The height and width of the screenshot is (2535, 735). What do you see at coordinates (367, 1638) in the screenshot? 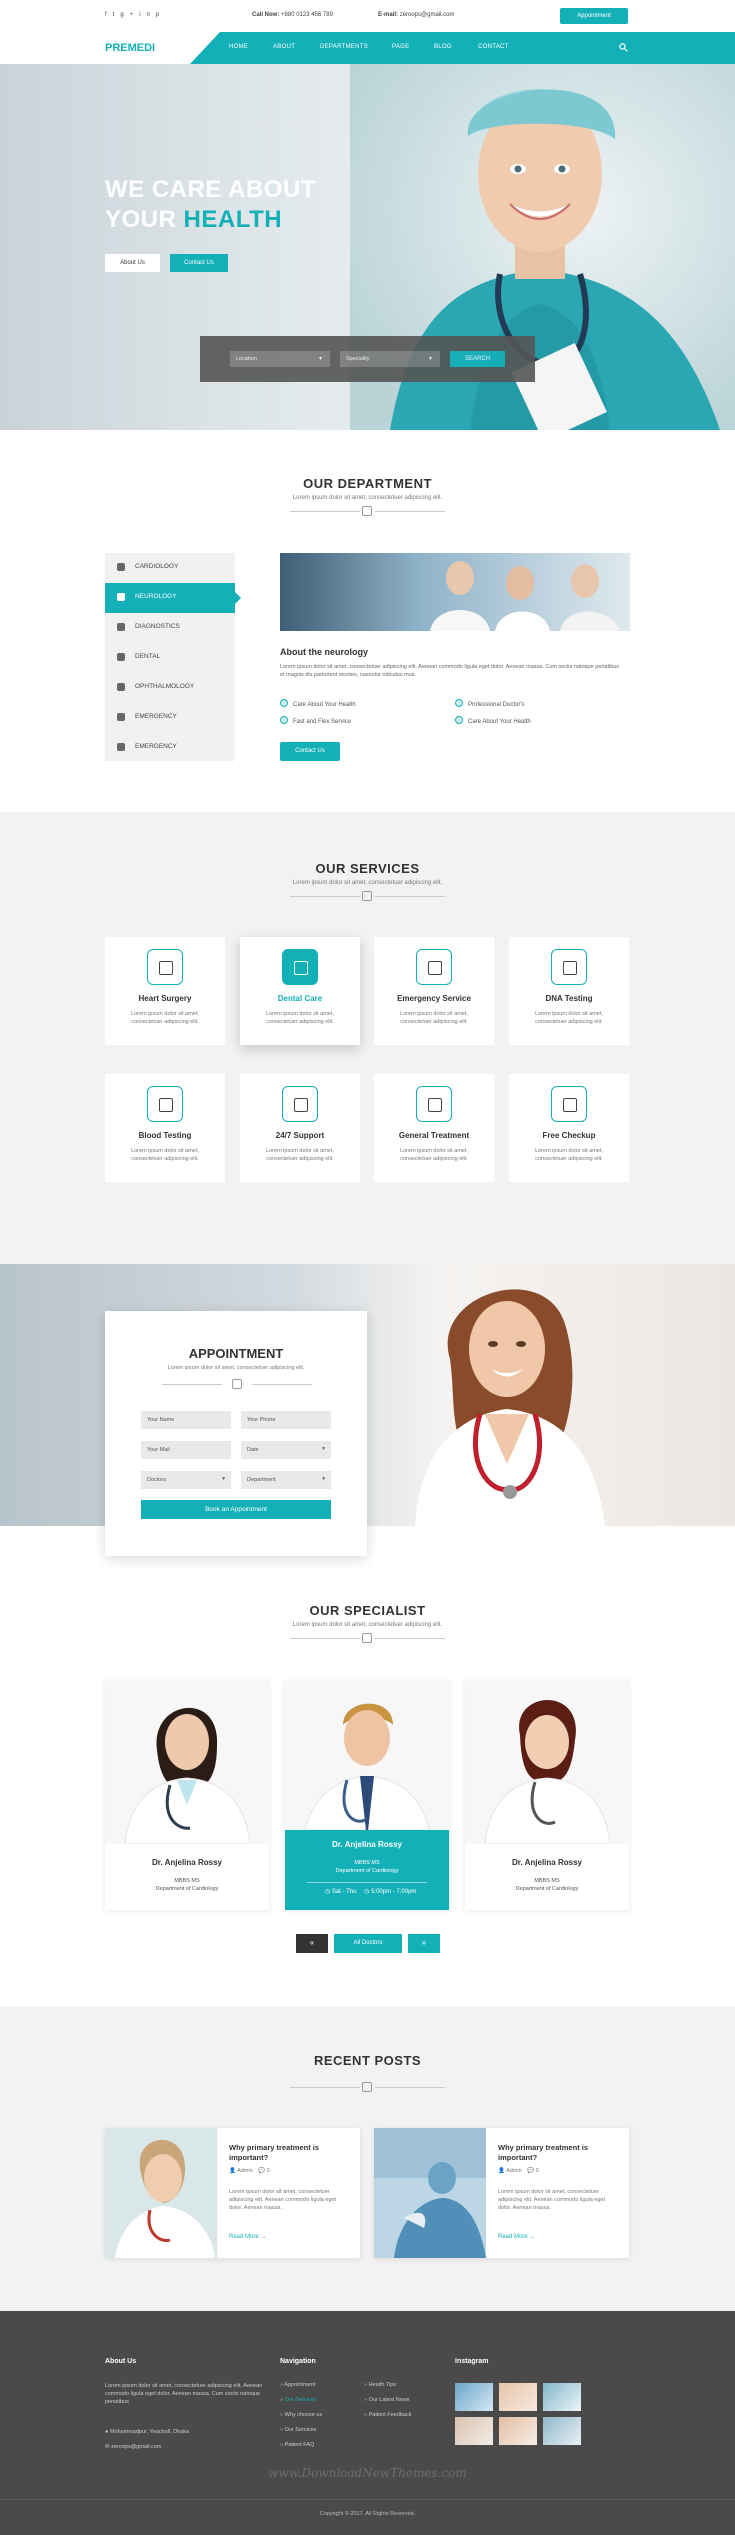
I see `stethoscope-icon` at bounding box center [367, 1638].